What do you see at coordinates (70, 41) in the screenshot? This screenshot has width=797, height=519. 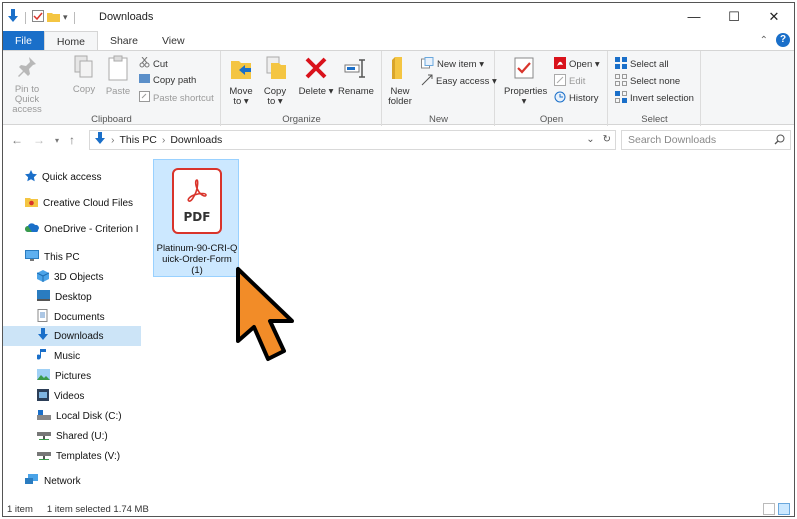 I see `tab-home: Home` at bounding box center [70, 41].